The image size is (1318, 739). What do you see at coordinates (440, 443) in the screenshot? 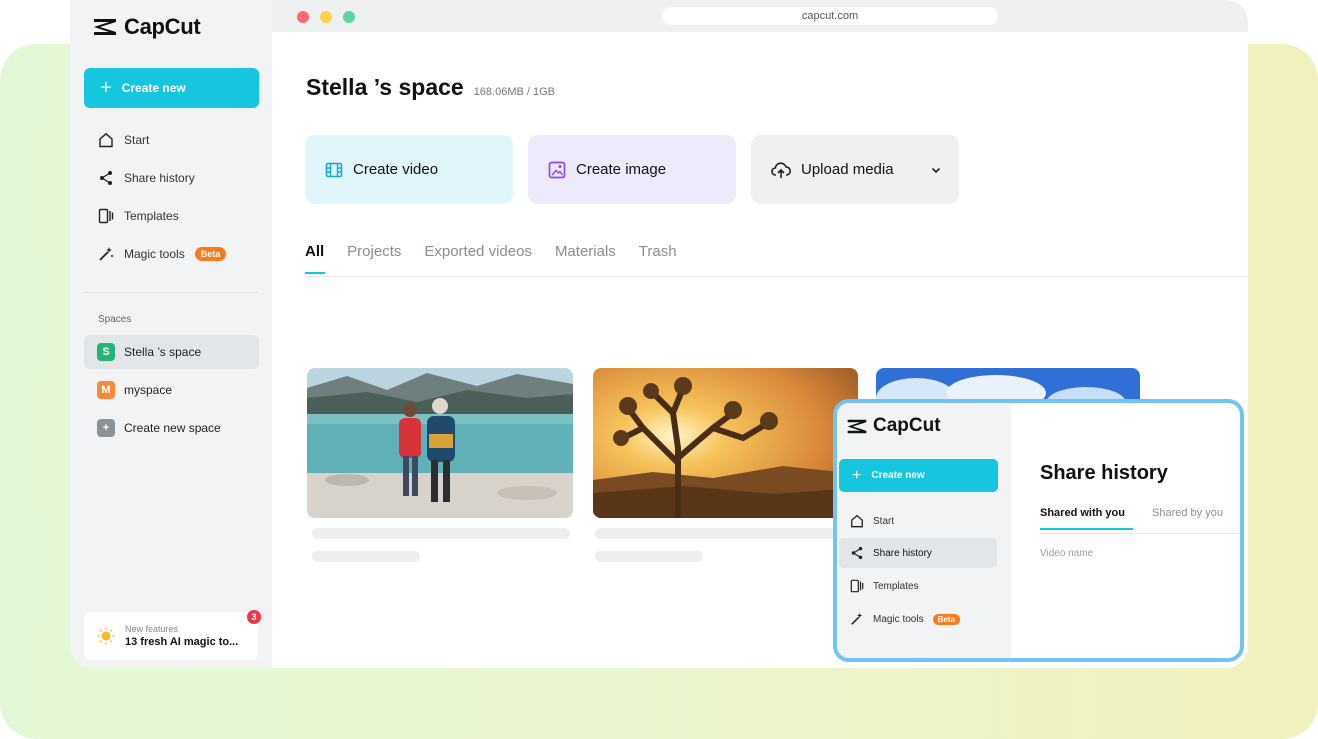
I see `media-thumbnail-lake` at bounding box center [440, 443].